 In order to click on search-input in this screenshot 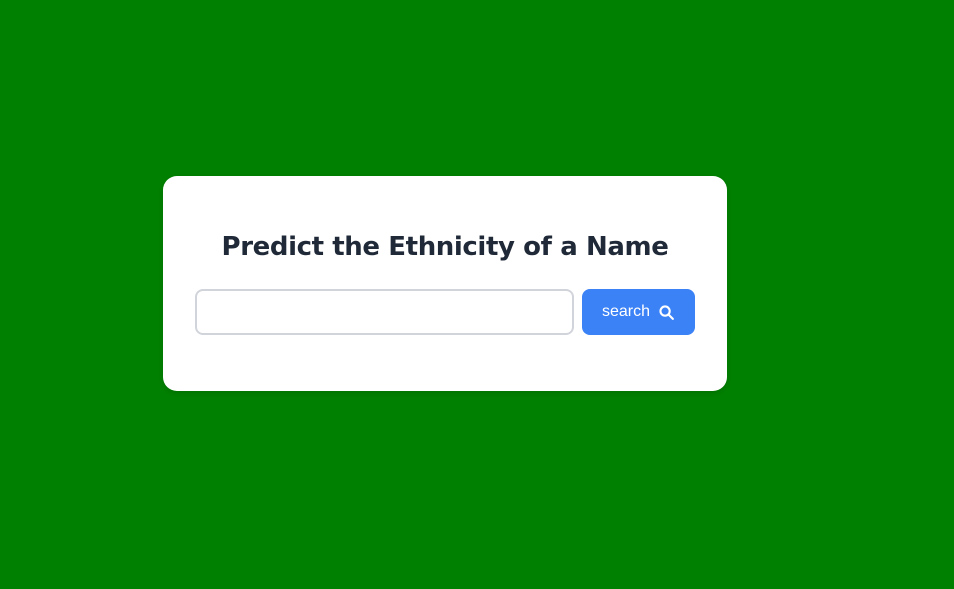, I will do `click(384, 312)`.